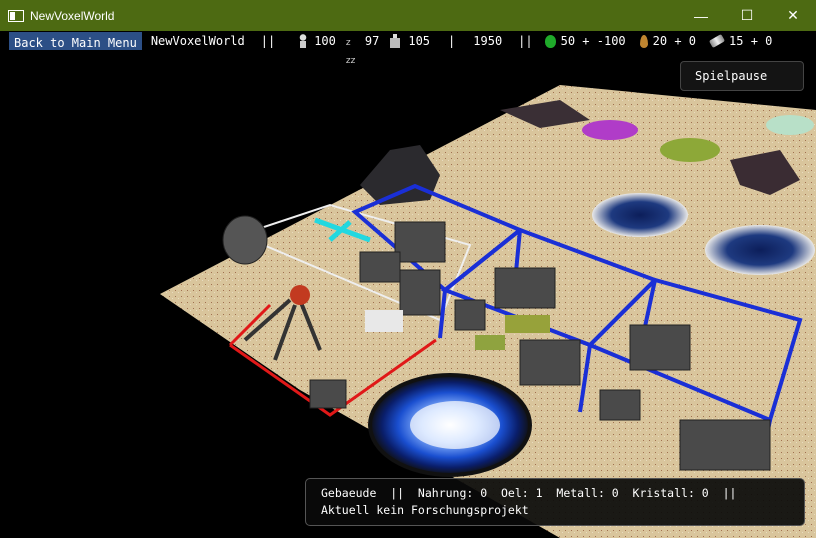 The image size is (816, 538). What do you see at coordinates (425, 510) in the screenshot?
I see `research-status: Aktuell kein Forschungsprojekt` at bounding box center [425, 510].